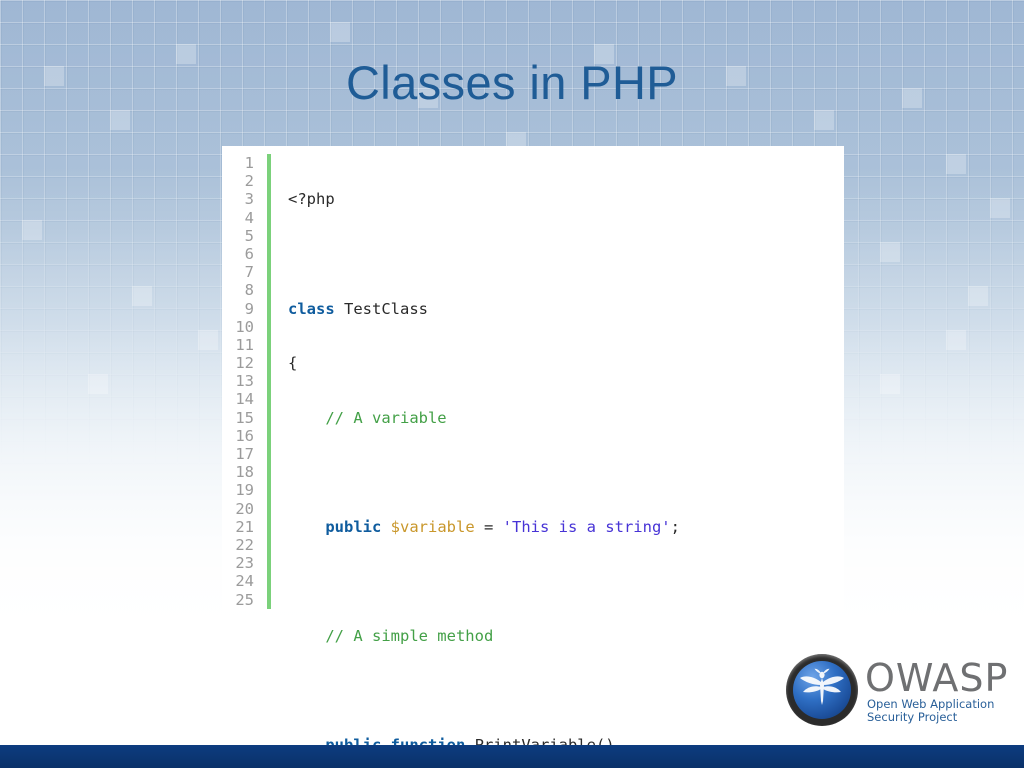 This screenshot has width=1024, height=768. I want to click on line-number: 18, so click(244, 472).